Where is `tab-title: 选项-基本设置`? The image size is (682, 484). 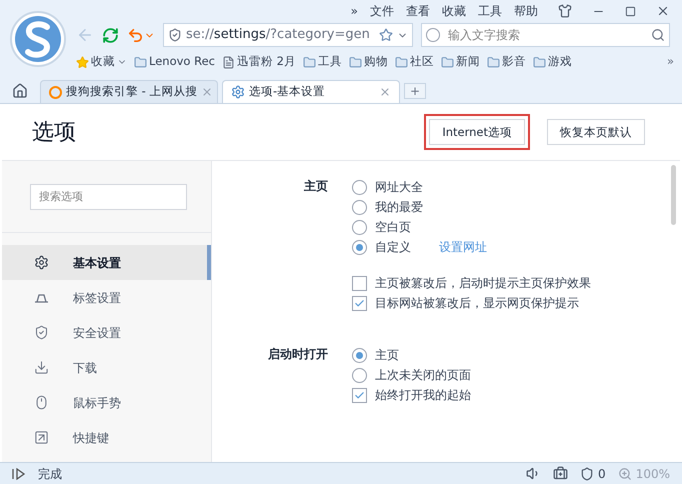
tab-title: 选项-基本设置 is located at coordinates (287, 91).